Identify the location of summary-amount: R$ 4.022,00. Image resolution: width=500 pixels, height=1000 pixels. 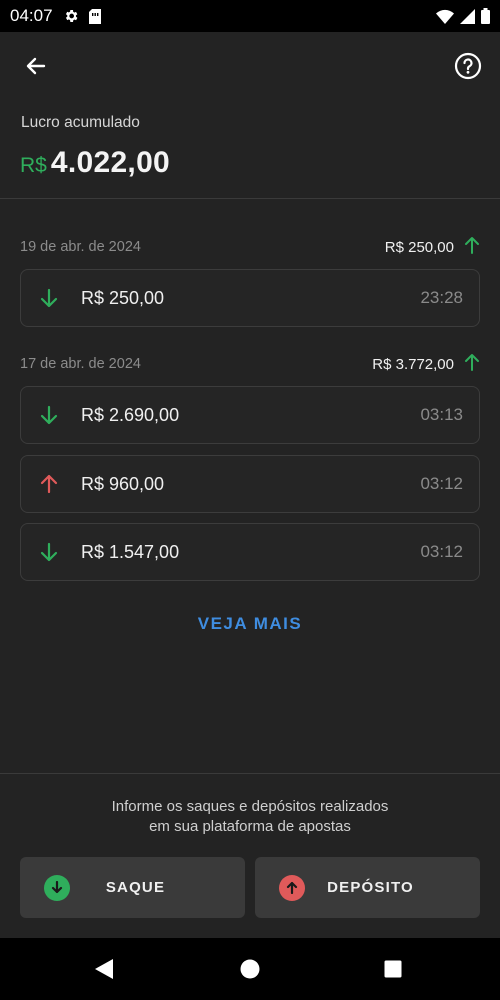
(95, 163).